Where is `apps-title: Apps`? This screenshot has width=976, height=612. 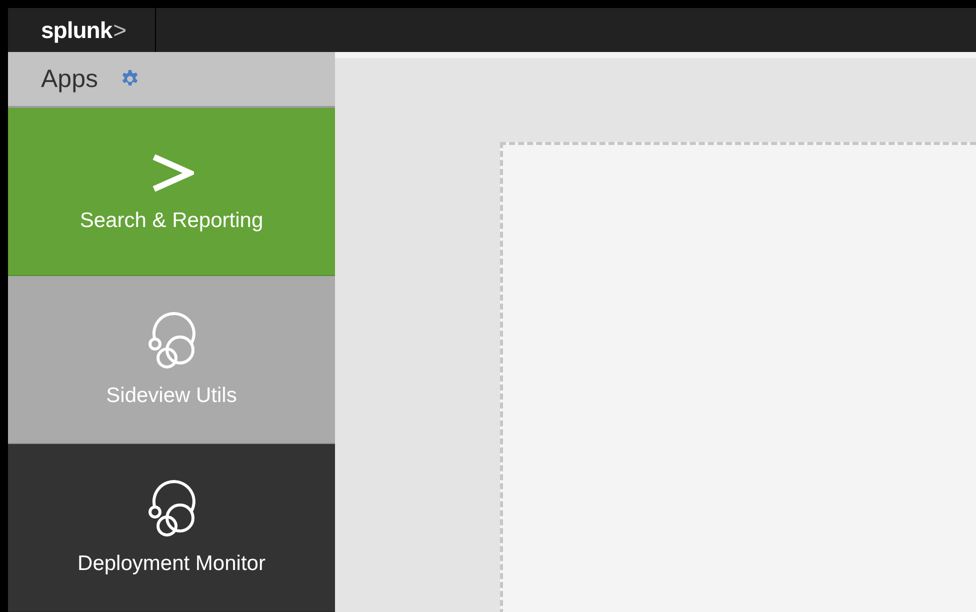 apps-title: Apps is located at coordinates (69, 79).